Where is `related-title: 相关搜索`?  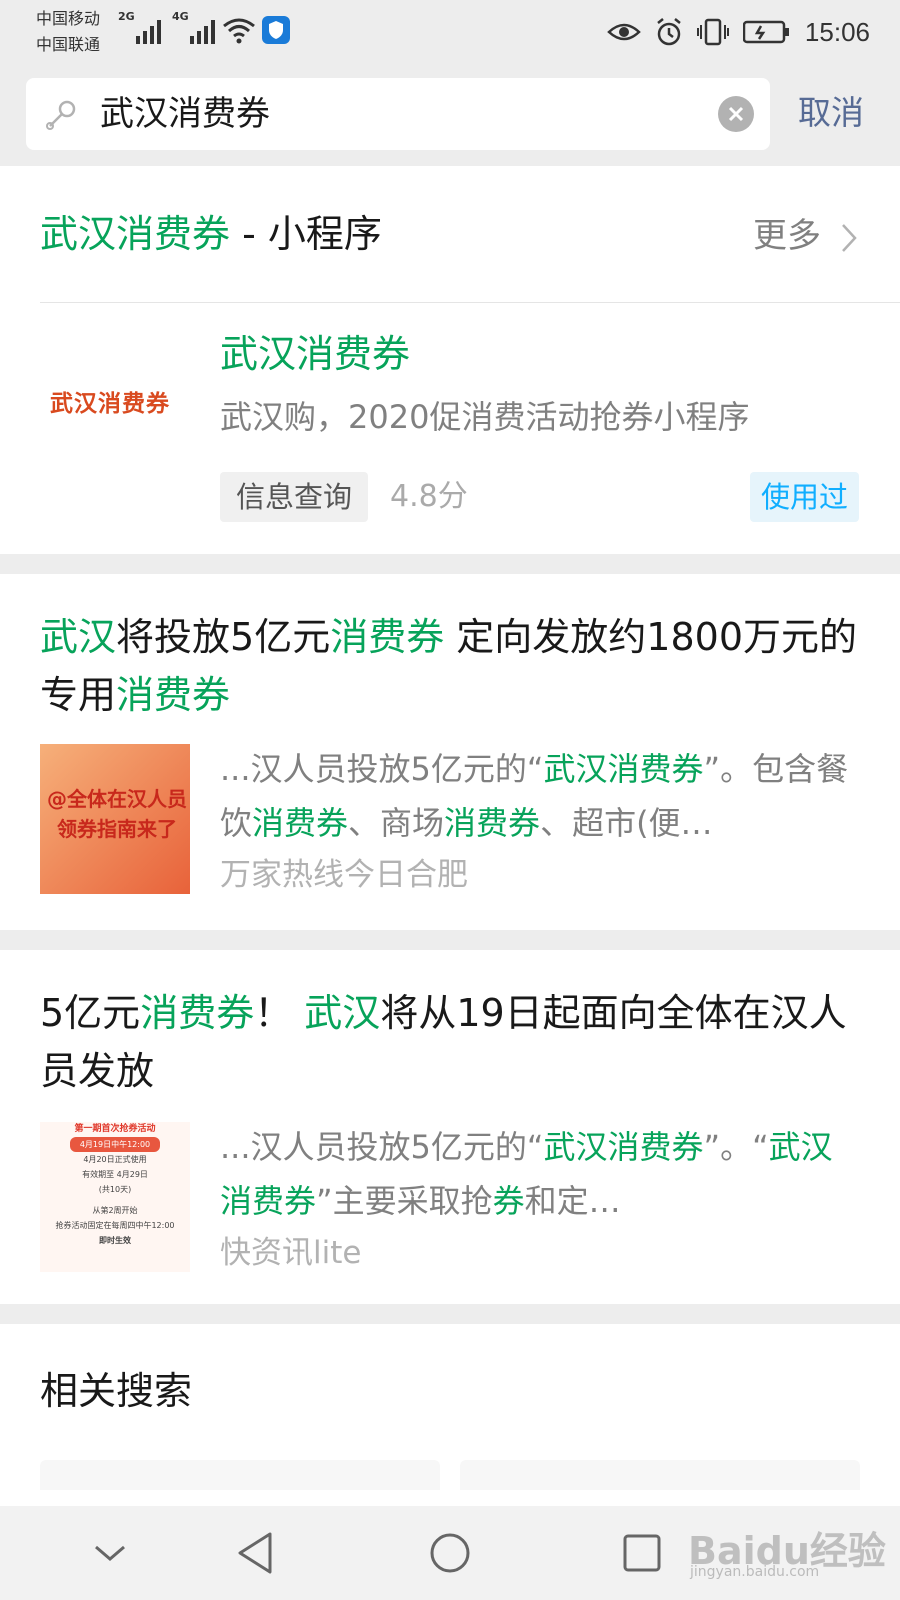 related-title: 相关搜索 is located at coordinates (116, 1391).